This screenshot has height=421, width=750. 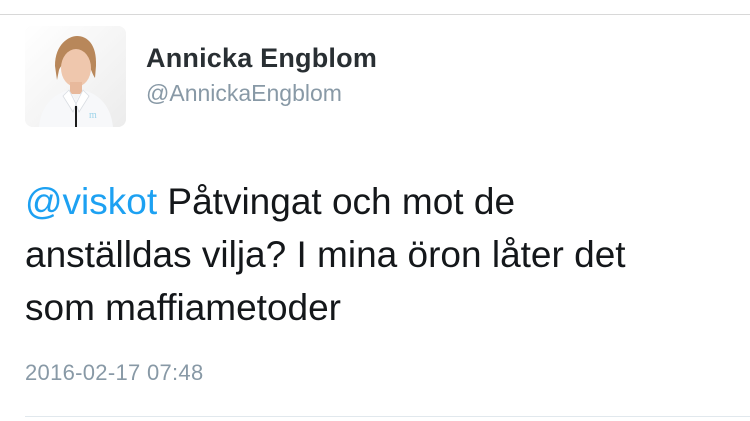 What do you see at coordinates (261, 58) in the screenshot?
I see `author-display-name: Annicka Engblom` at bounding box center [261, 58].